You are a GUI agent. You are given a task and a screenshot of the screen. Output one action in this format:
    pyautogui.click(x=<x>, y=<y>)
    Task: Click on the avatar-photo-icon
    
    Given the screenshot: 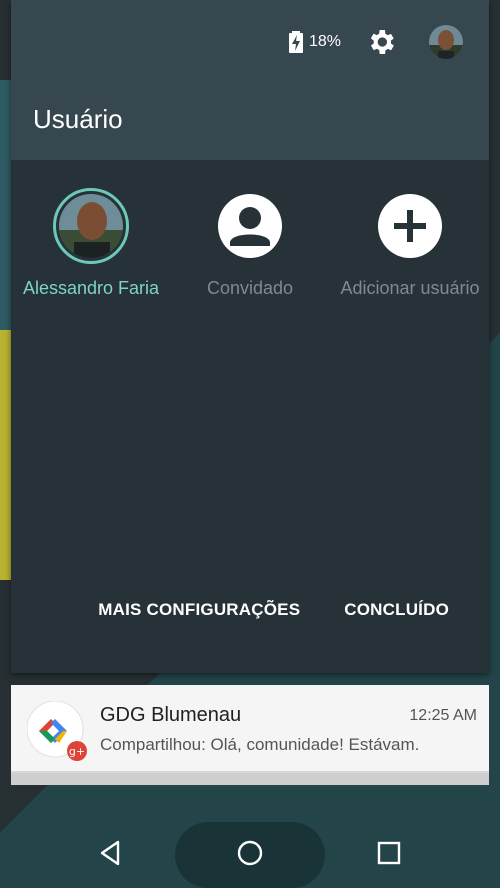 What is the action you would take?
    pyautogui.click(x=446, y=42)
    